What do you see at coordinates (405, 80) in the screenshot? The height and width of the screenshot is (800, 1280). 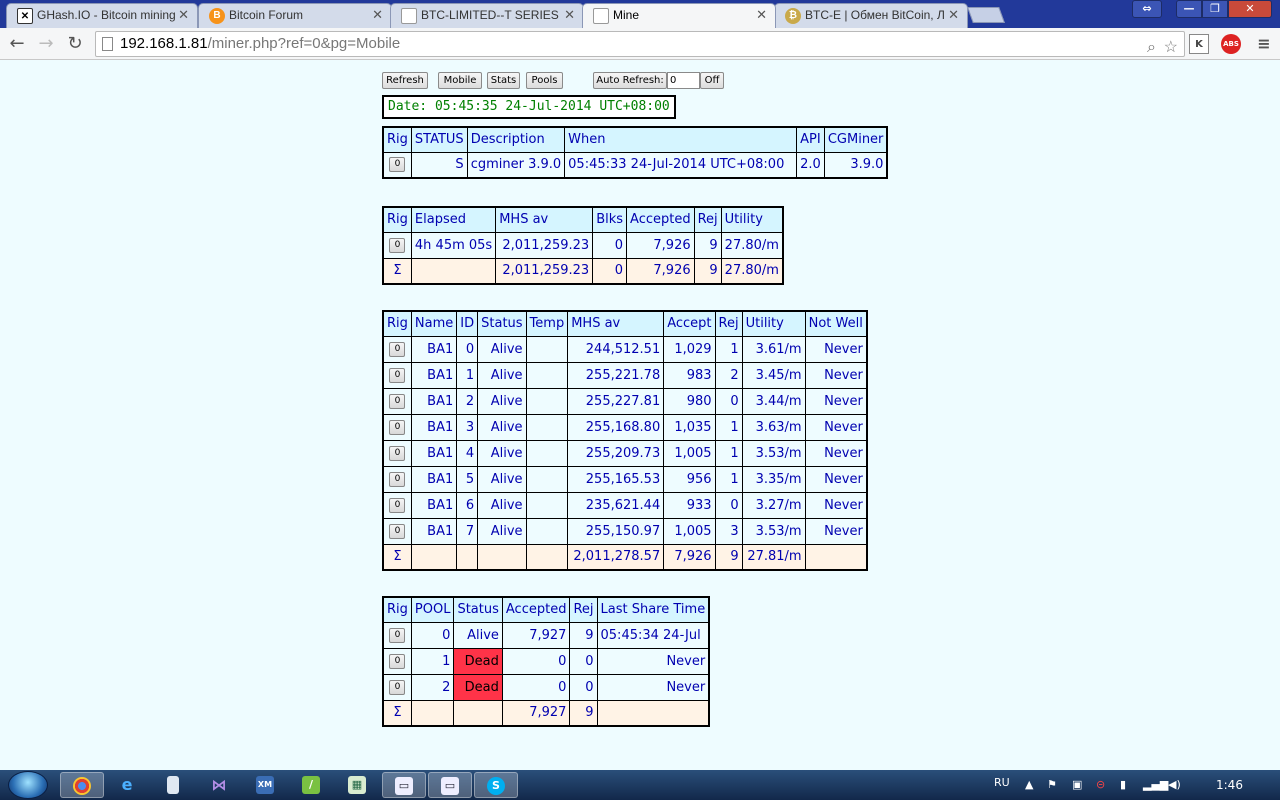 I see `refresh-button: Refresh` at bounding box center [405, 80].